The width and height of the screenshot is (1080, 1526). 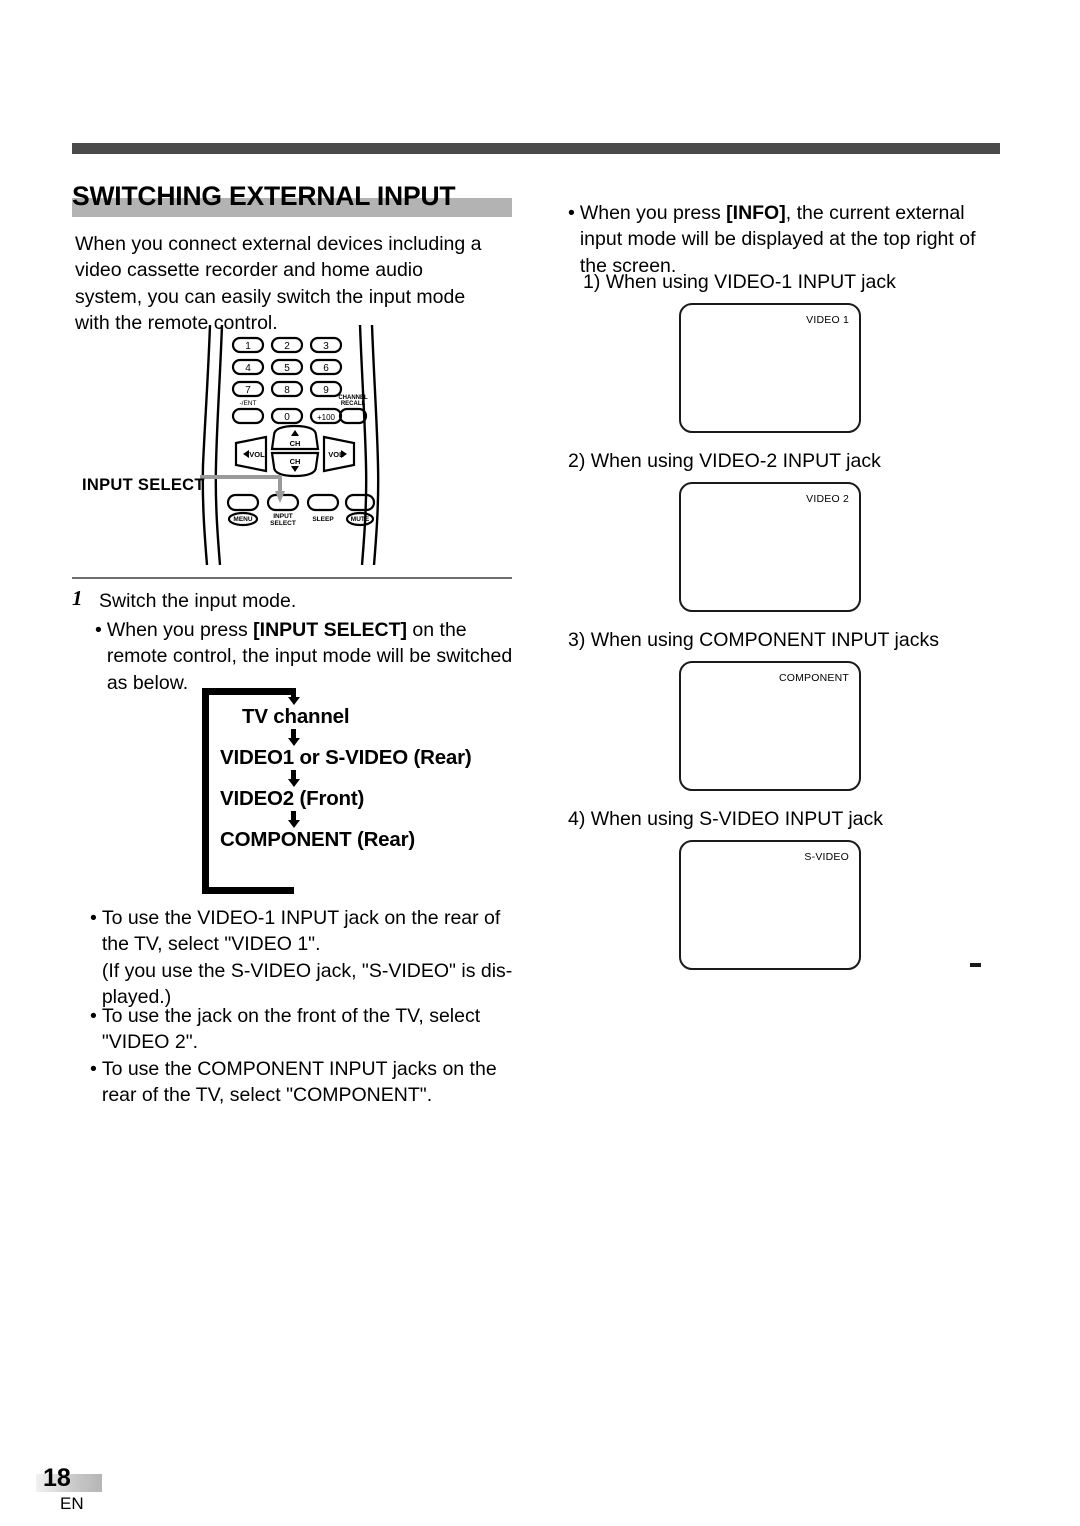 What do you see at coordinates (725, 819) in the screenshot?
I see `right-item-4-label: 4) When using S-VIDEO INPUT jack` at bounding box center [725, 819].